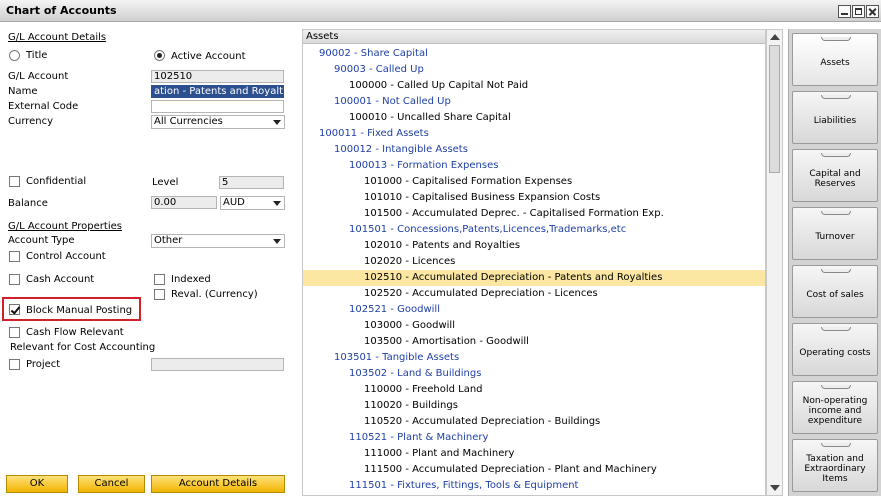  I want to click on tree-row: 90003 - Called Up, so click(534, 70).